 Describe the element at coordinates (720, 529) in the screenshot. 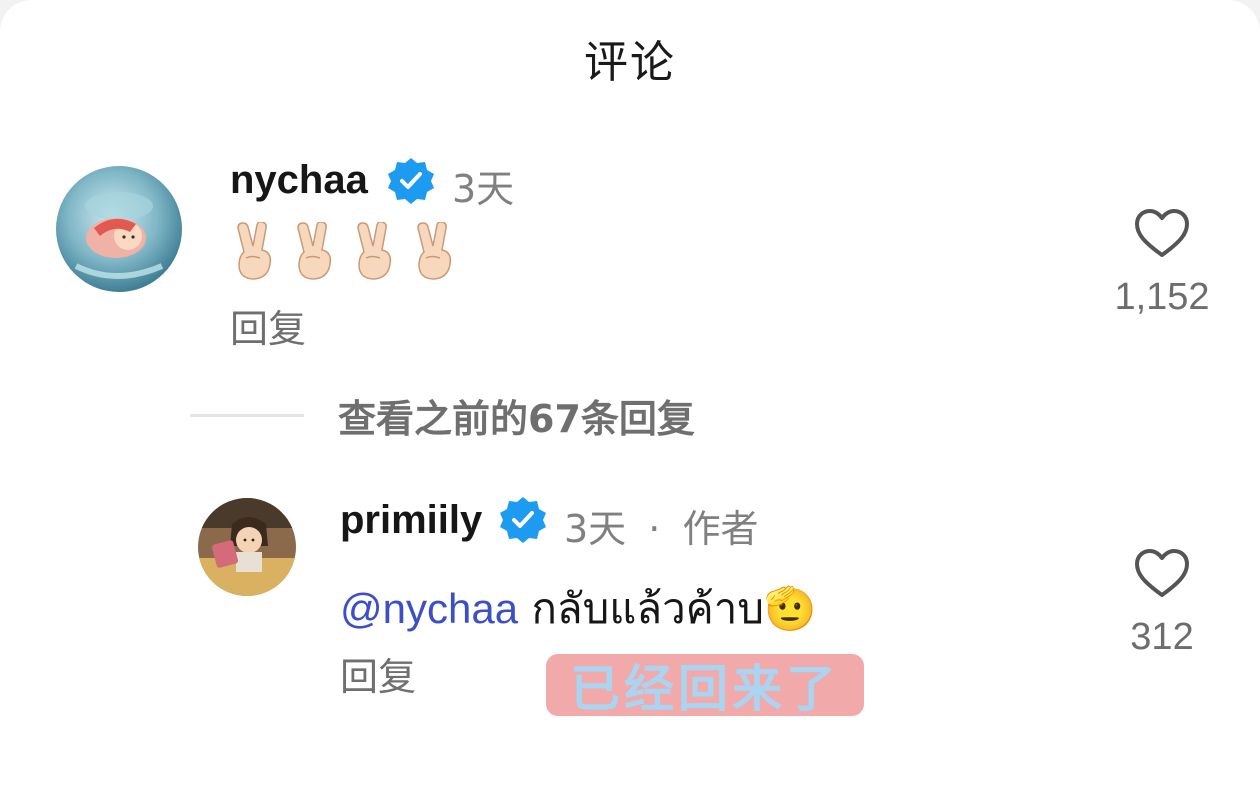

I see `author-tag: 作者` at that location.